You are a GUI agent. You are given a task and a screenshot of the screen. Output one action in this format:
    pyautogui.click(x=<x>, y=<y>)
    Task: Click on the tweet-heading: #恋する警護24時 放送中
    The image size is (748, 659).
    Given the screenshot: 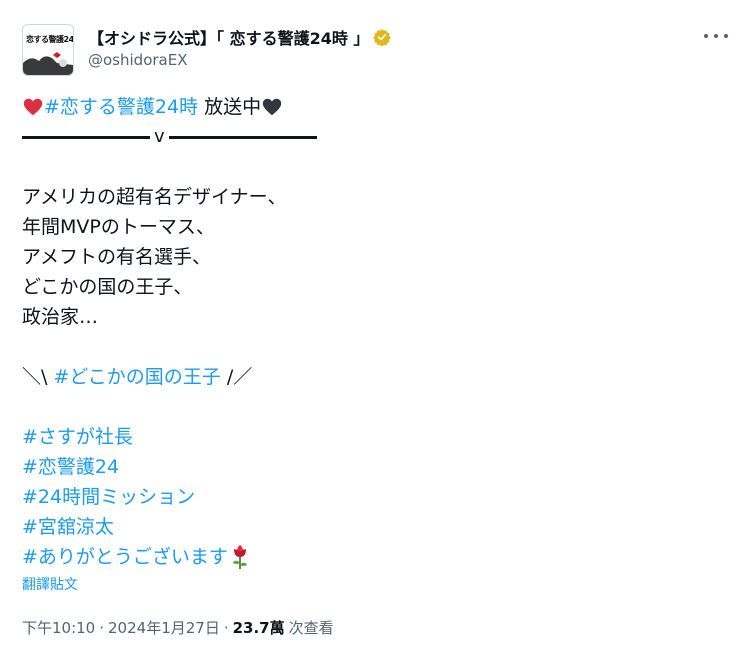 What is the action you would take?
    pyautogui.click(x=372, y=107)
    